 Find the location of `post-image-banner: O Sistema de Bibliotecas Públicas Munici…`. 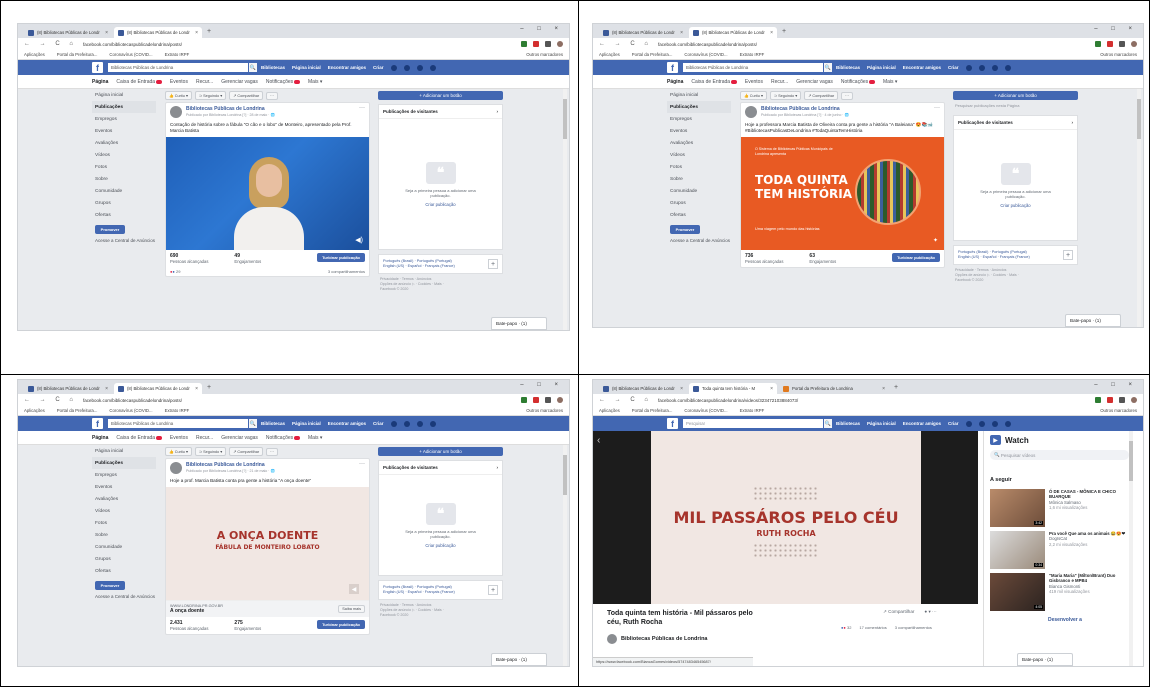

post-image-banner: O Sistema de Bibliotecas Públicas Munici… is located at coordinates (842, 193).